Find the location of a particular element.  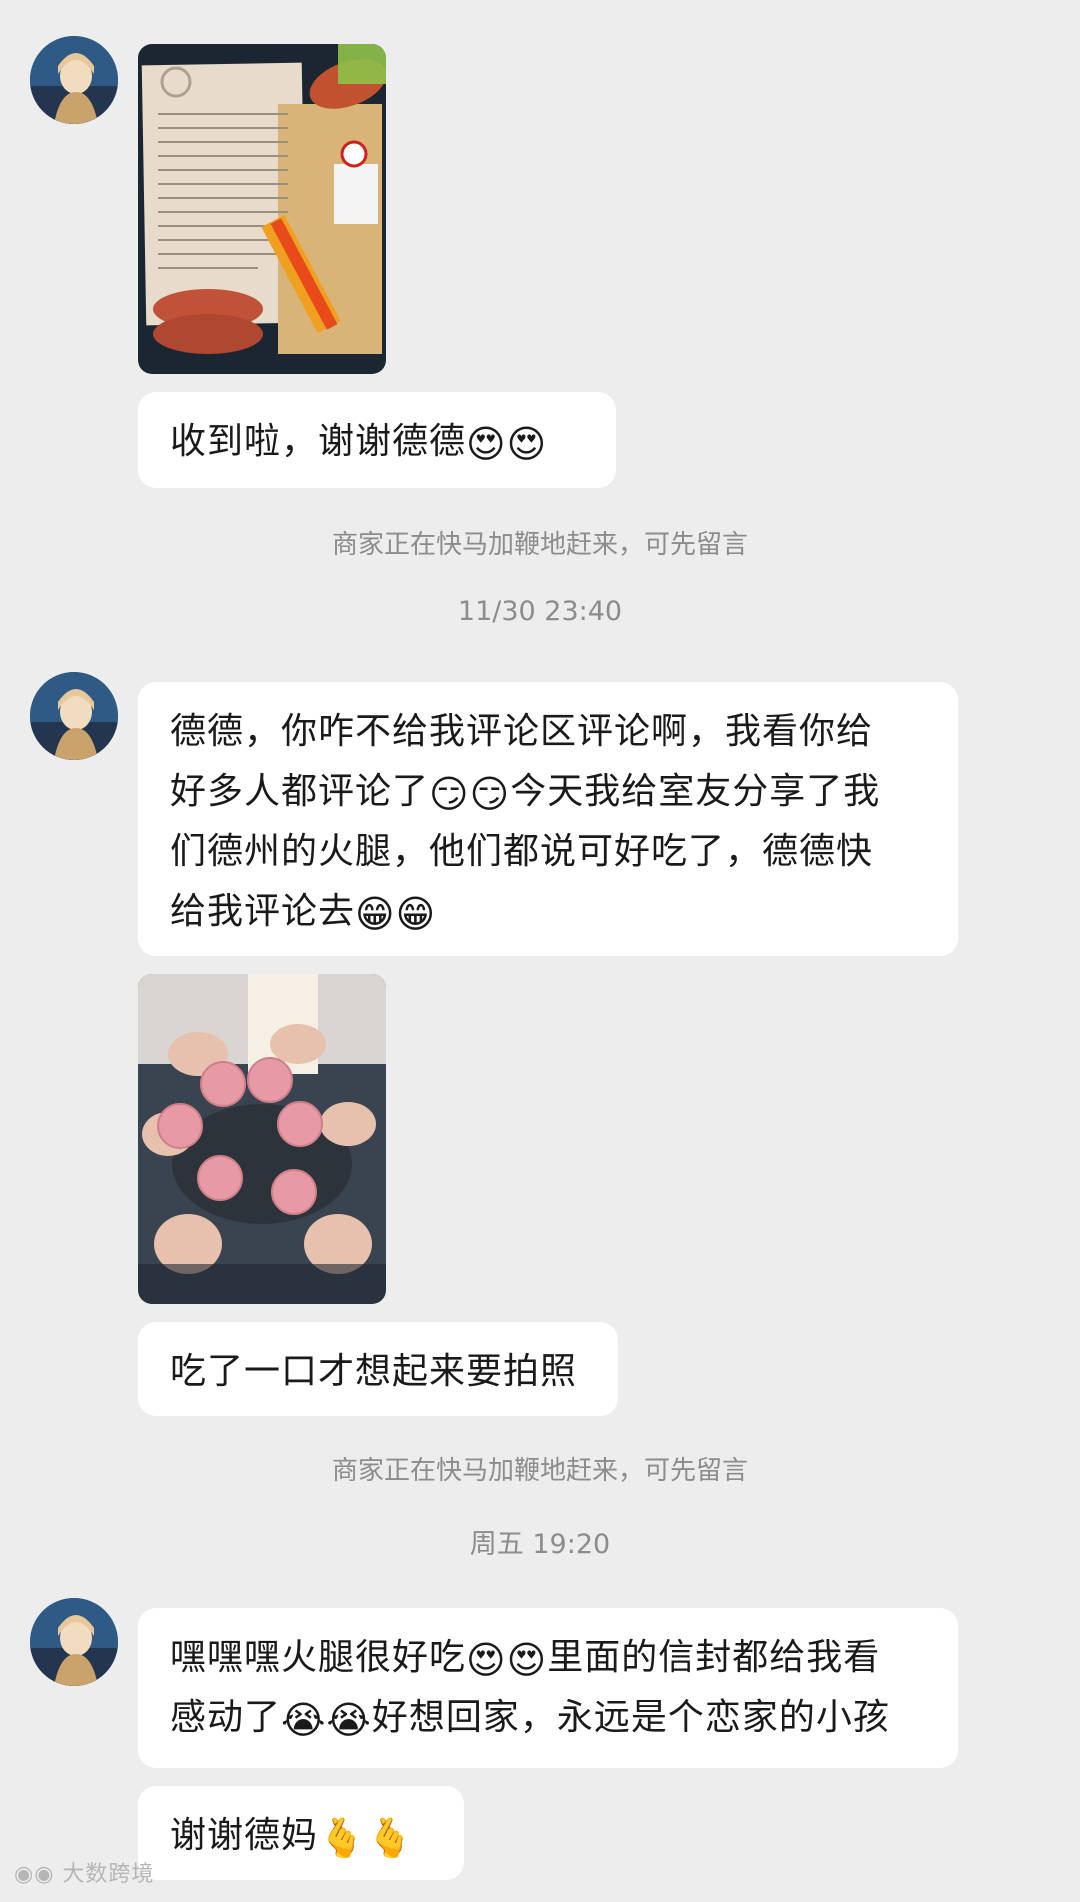

photo-letter-and-ham is located at coordinates (262, 209).